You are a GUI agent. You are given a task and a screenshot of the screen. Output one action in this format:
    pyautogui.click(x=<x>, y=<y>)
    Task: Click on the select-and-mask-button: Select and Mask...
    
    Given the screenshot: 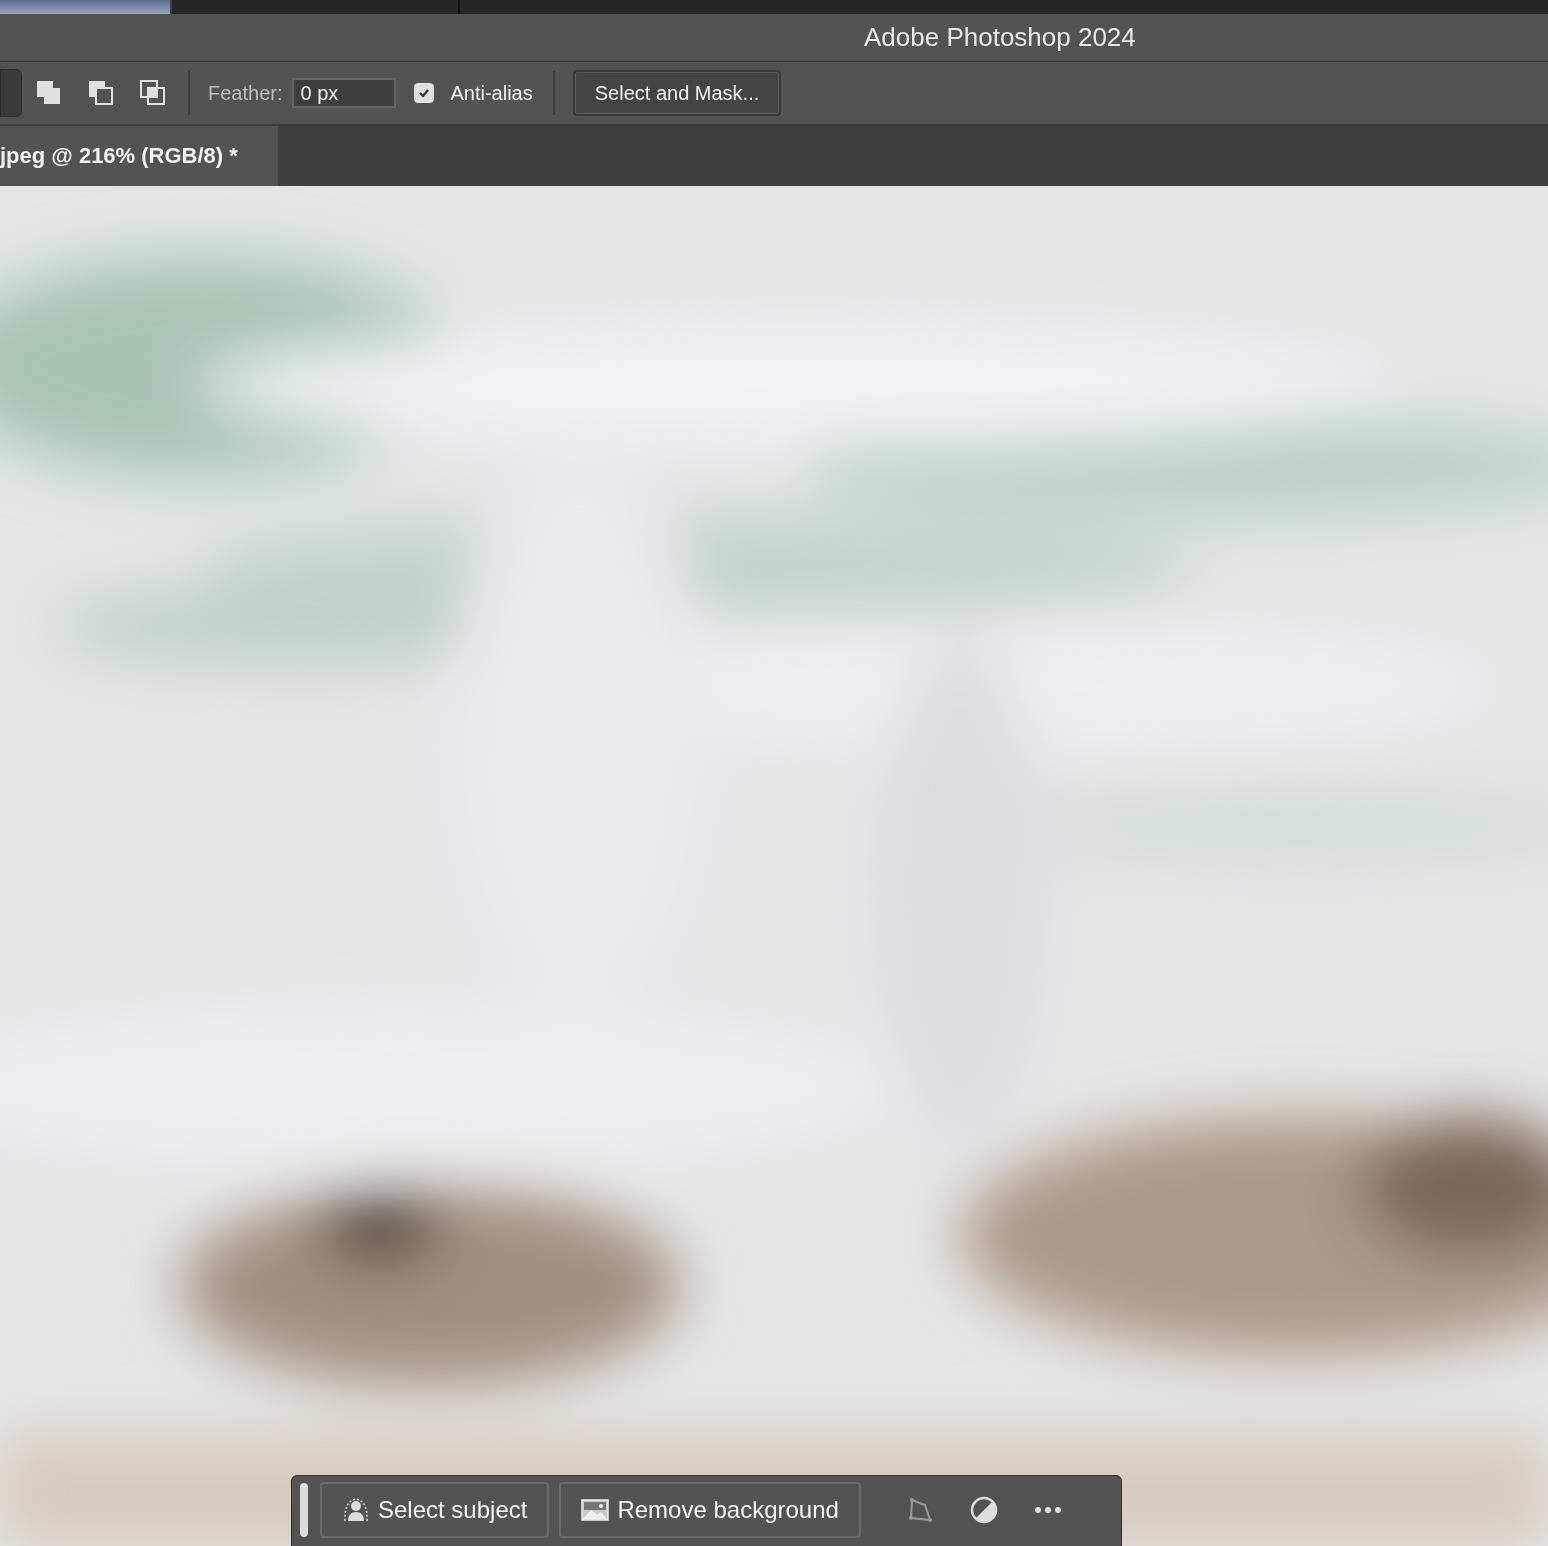 What is the action you would take?
    pyautogui.click(x=677, y=93)
    